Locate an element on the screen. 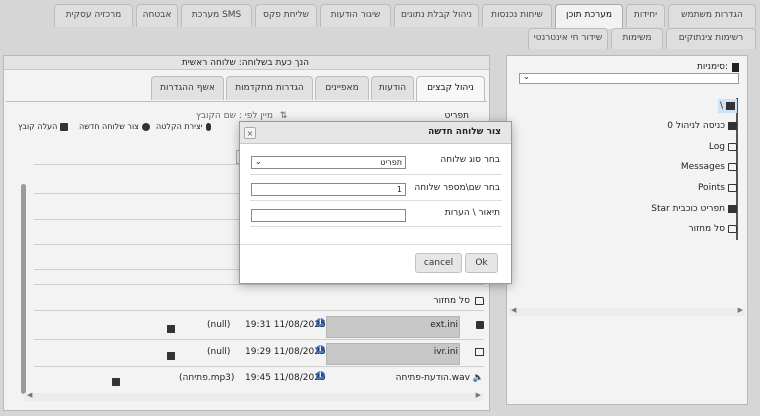 The height and width of the screenshot is (416, 760). tree-item-points: Points is located at coordinates (717, 188).